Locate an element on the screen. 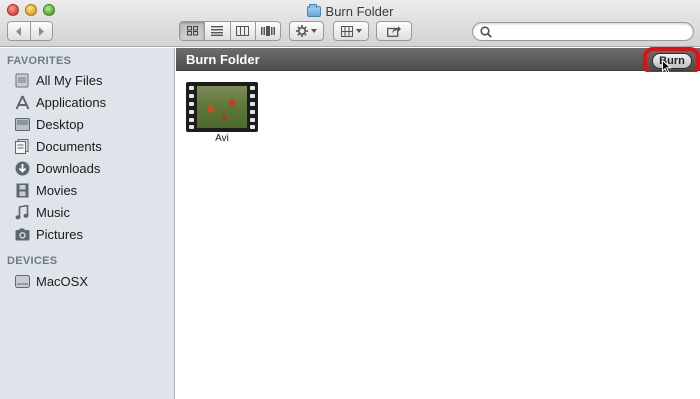 The width and height of the screenshot is (700, 399). action-menu-button is located at coordinates (306, 31).